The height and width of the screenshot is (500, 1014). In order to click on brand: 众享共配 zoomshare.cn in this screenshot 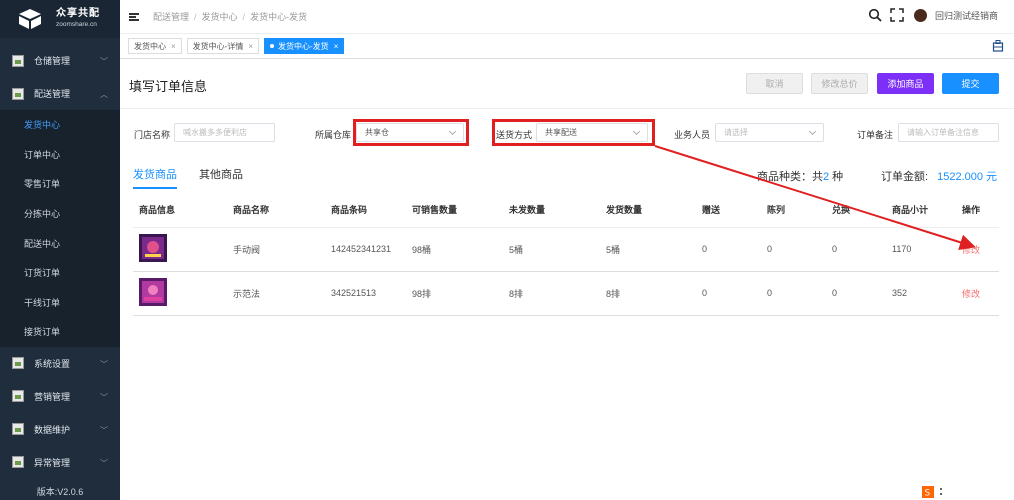, I will do `click(60, 19)`.